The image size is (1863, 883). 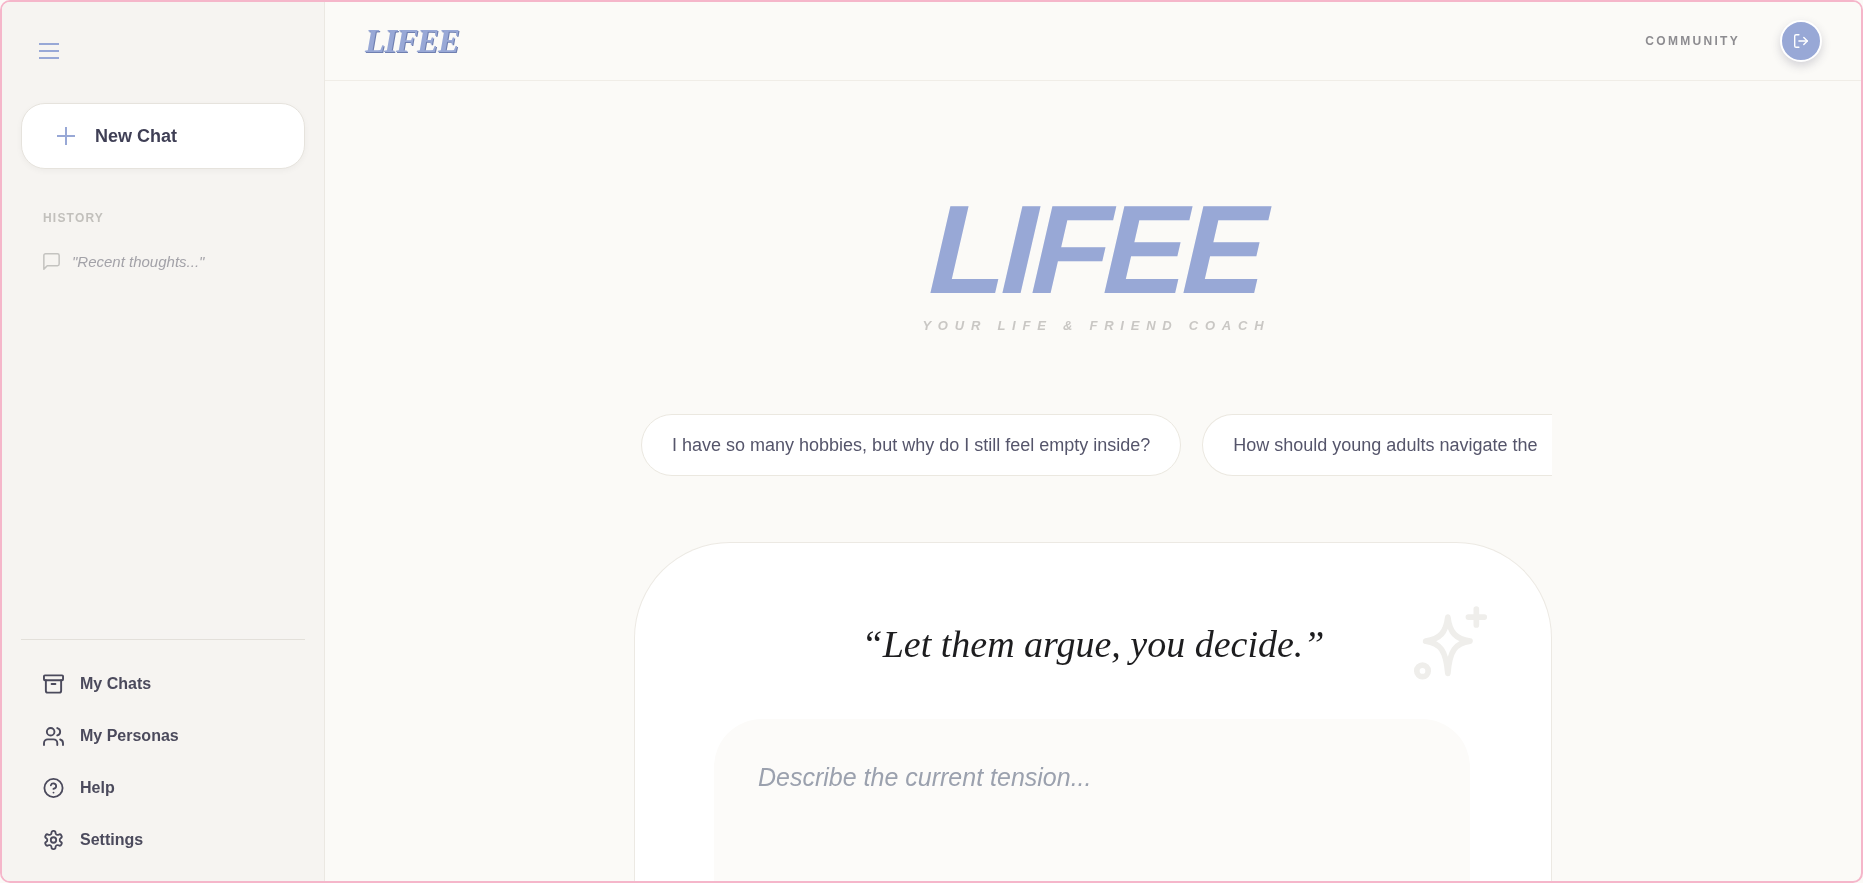 What do you see at coordinates (51, 261) in the screenshot?
I see `chat-bubble-icon` at bounding box center [51, 261].